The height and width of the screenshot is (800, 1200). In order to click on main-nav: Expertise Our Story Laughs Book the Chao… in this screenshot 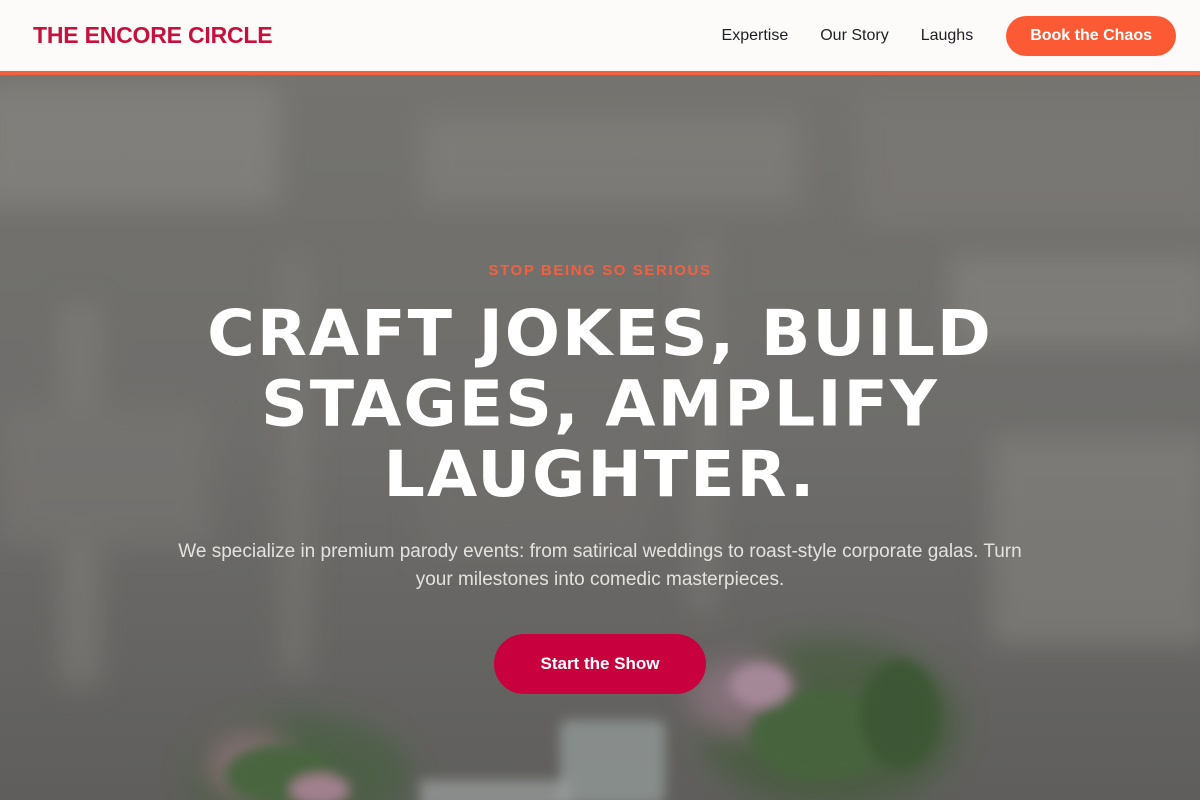, I will do `click(949, 35)`.